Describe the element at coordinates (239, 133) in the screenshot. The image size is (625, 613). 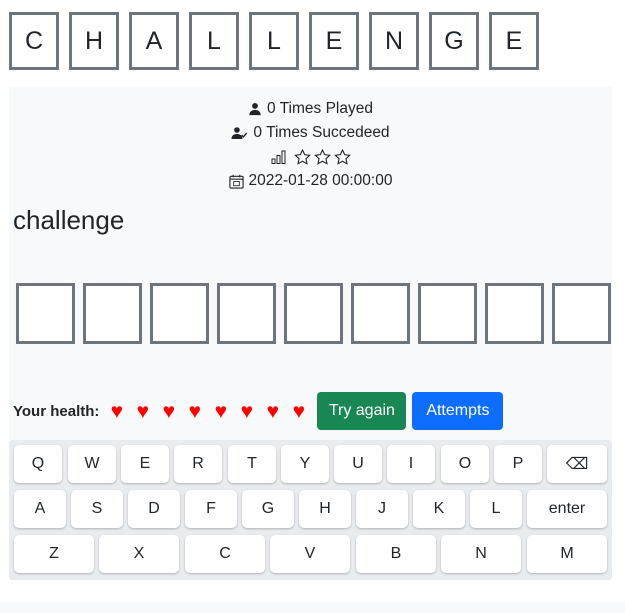
I see `person-check-icon` at that location.